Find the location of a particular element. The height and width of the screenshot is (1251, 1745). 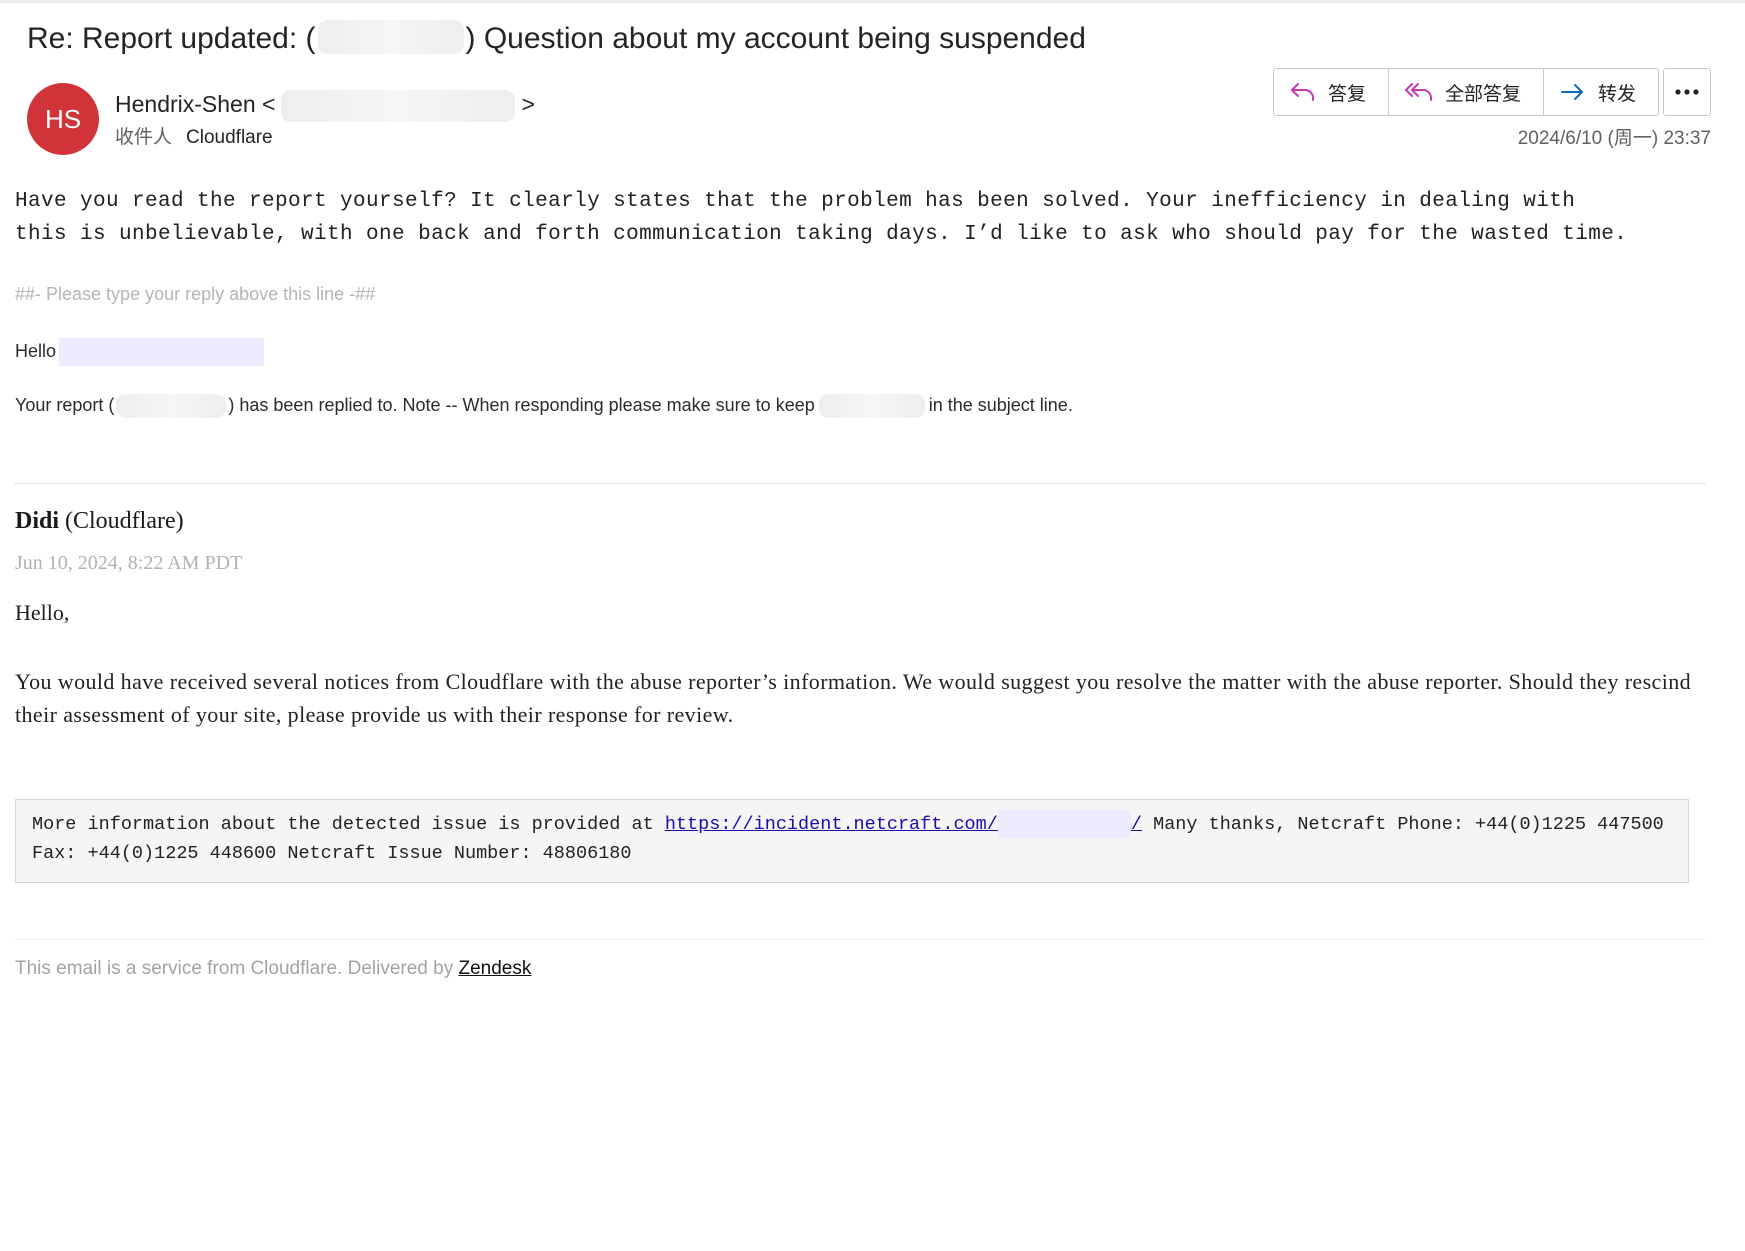

agent-date: Jun 10, 2024, 8:22 AM PDT is located at coordinates (129, 563).